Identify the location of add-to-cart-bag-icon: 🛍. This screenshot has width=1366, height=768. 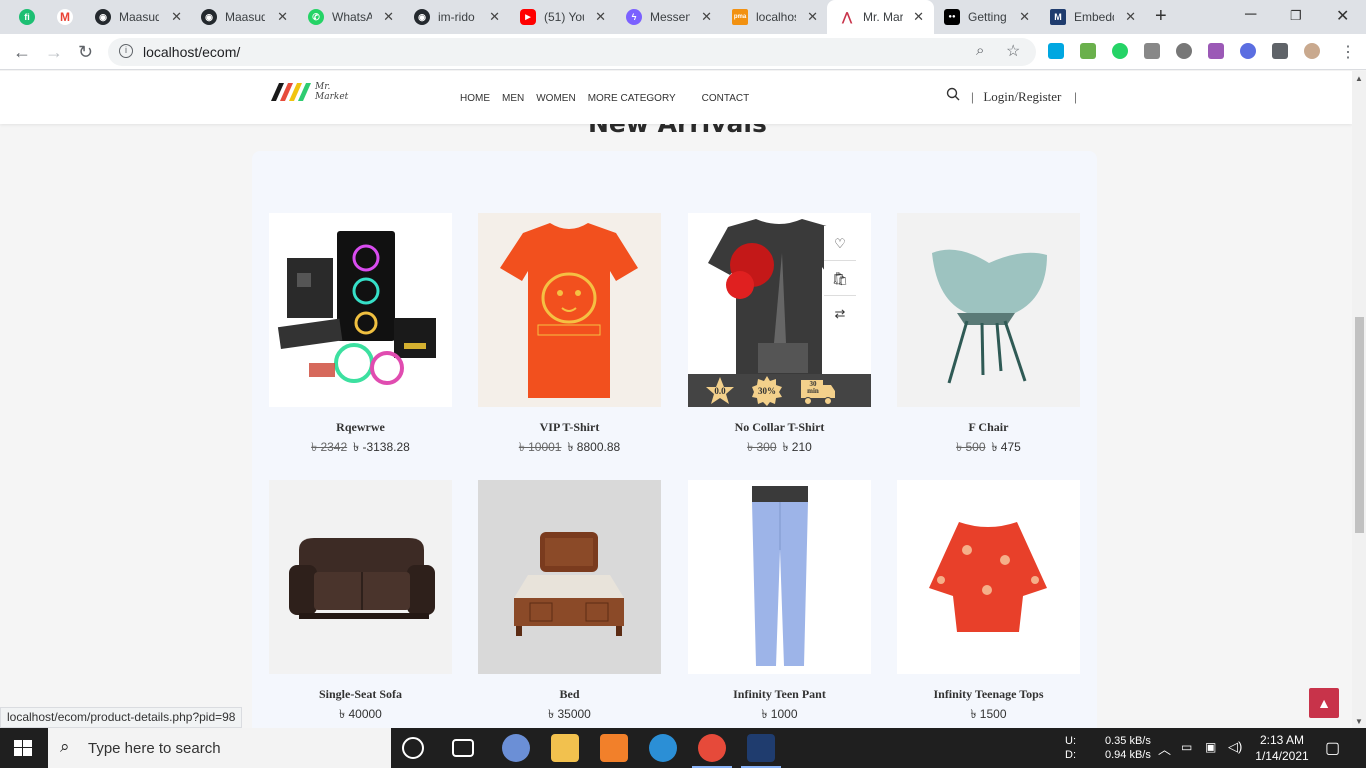
(840, 278).